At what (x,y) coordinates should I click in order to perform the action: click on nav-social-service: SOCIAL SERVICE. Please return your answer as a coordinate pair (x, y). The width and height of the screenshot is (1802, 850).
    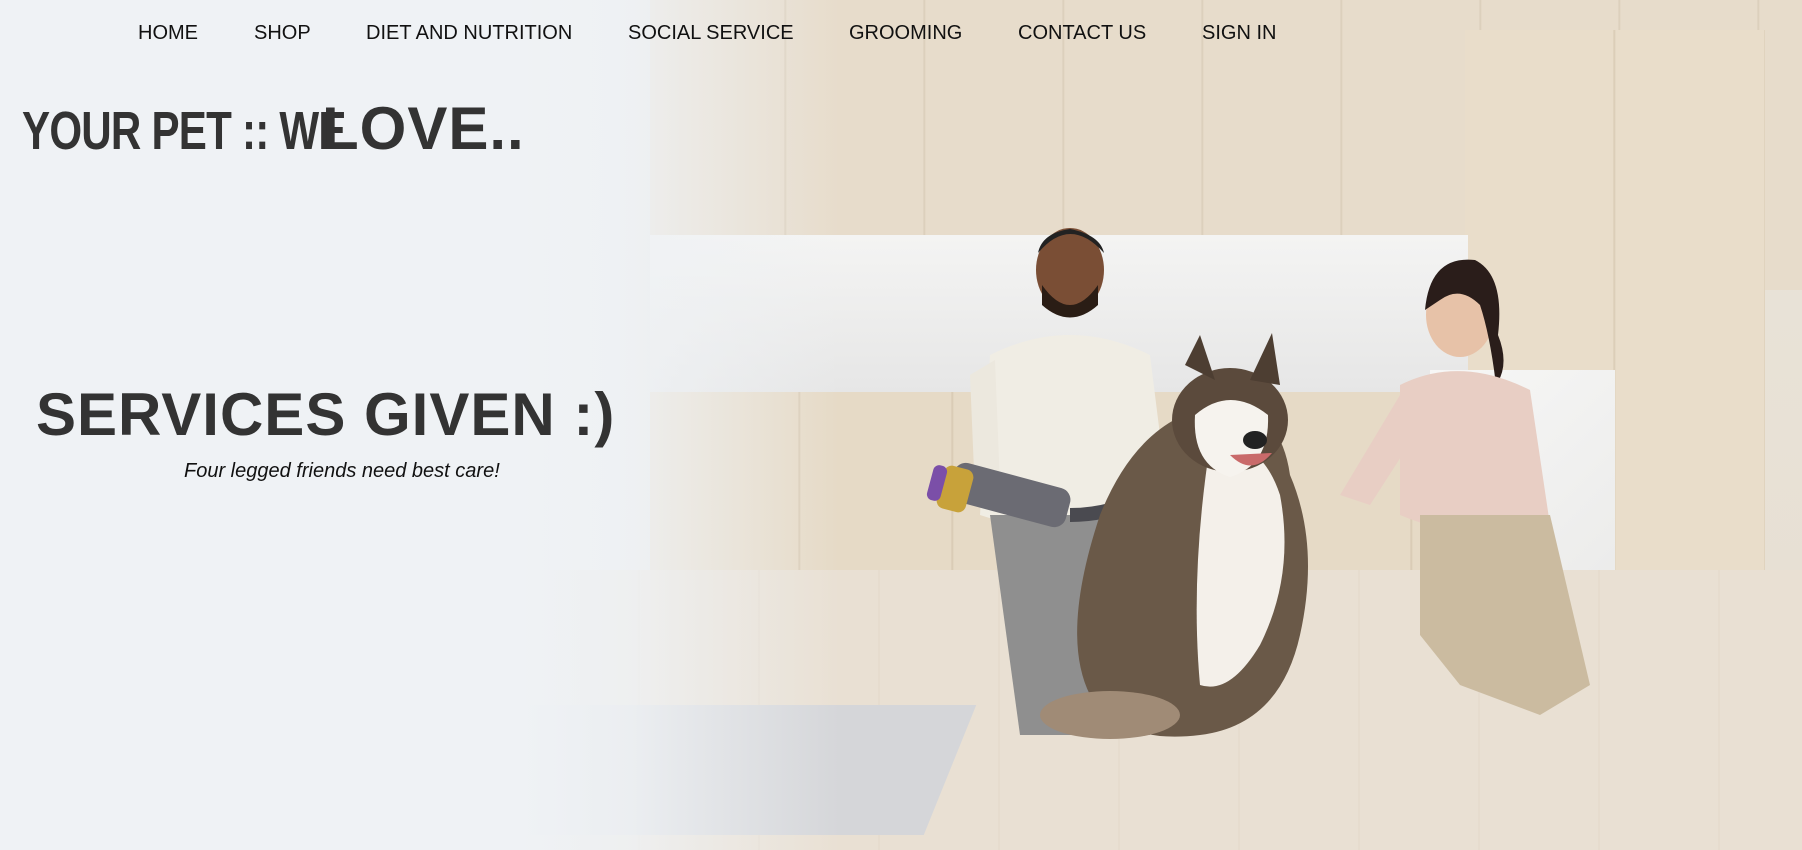
    Looking at the image, I should click on (711, 33).